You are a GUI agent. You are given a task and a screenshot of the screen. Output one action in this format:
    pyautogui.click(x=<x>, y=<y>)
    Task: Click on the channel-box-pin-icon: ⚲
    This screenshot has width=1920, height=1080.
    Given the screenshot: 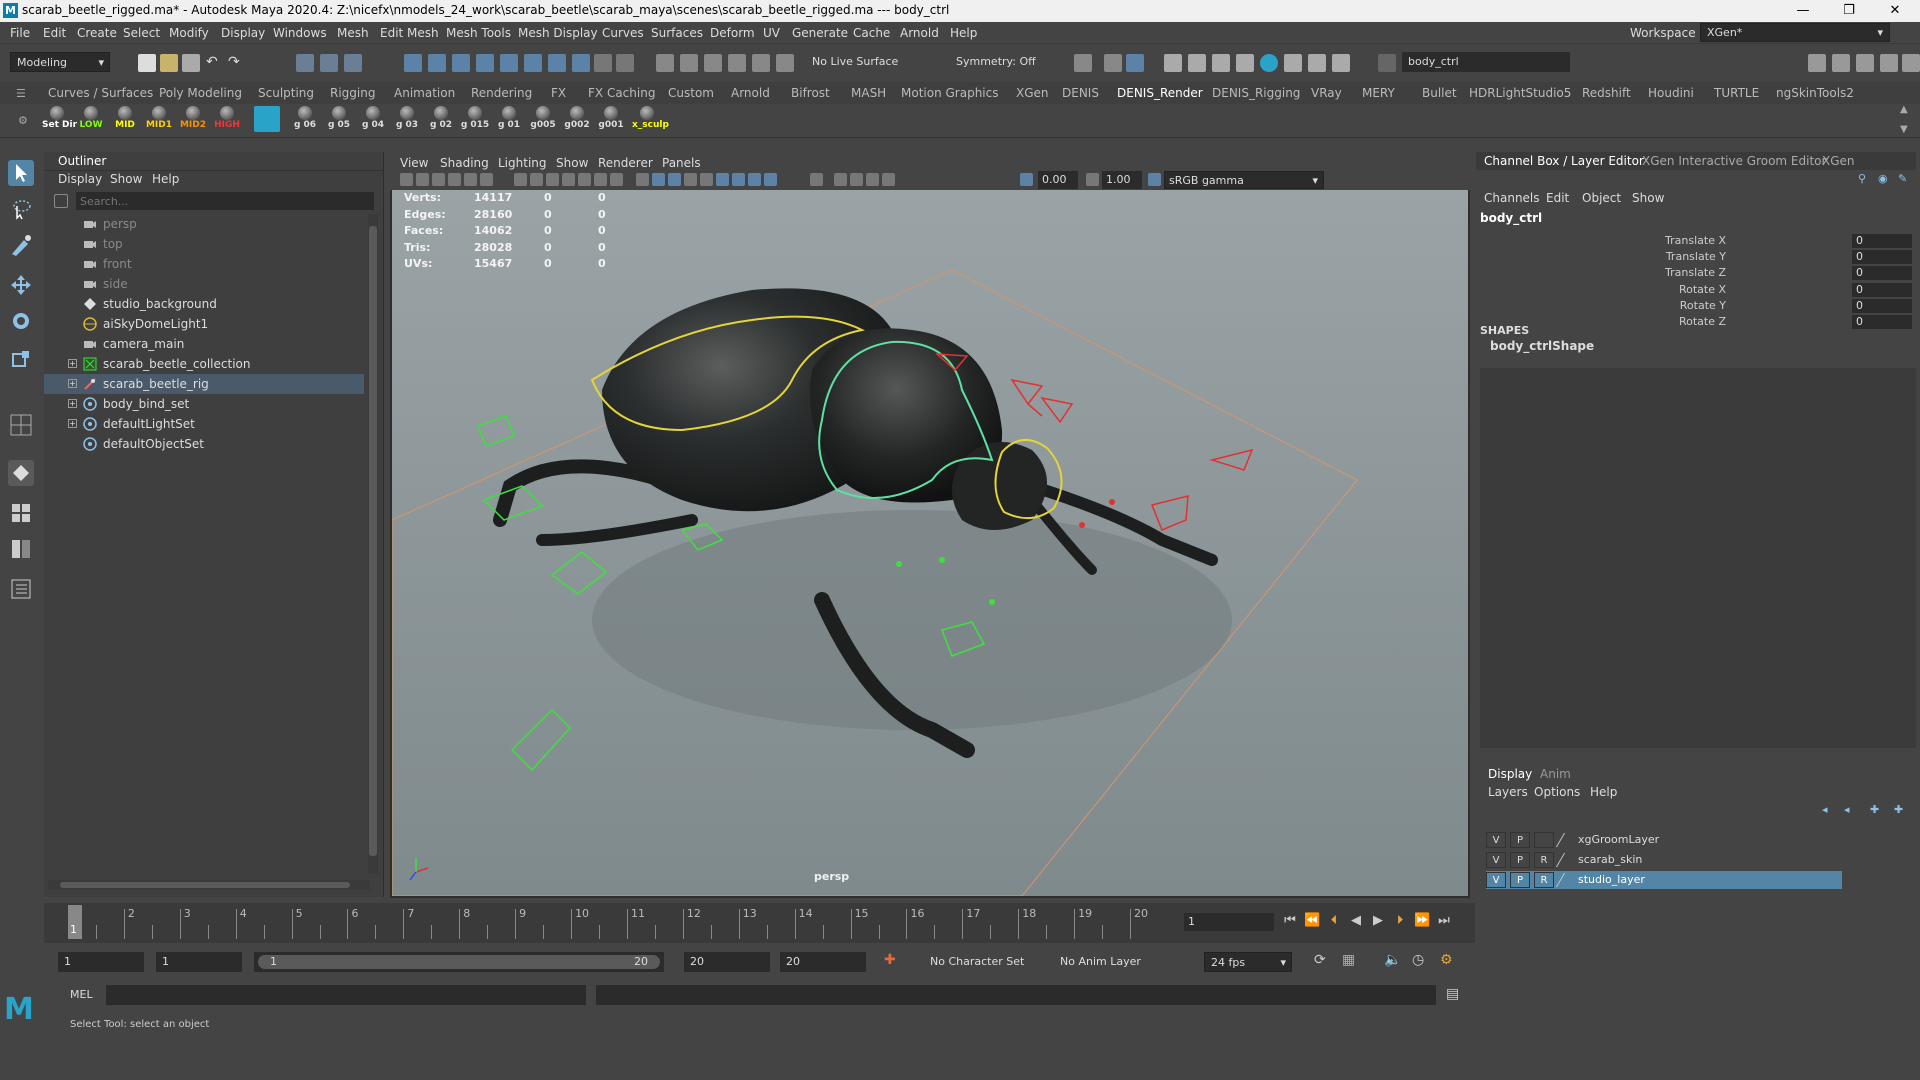 What is the action you would take?
    pyautogui.click(x=1862, y=178)
    